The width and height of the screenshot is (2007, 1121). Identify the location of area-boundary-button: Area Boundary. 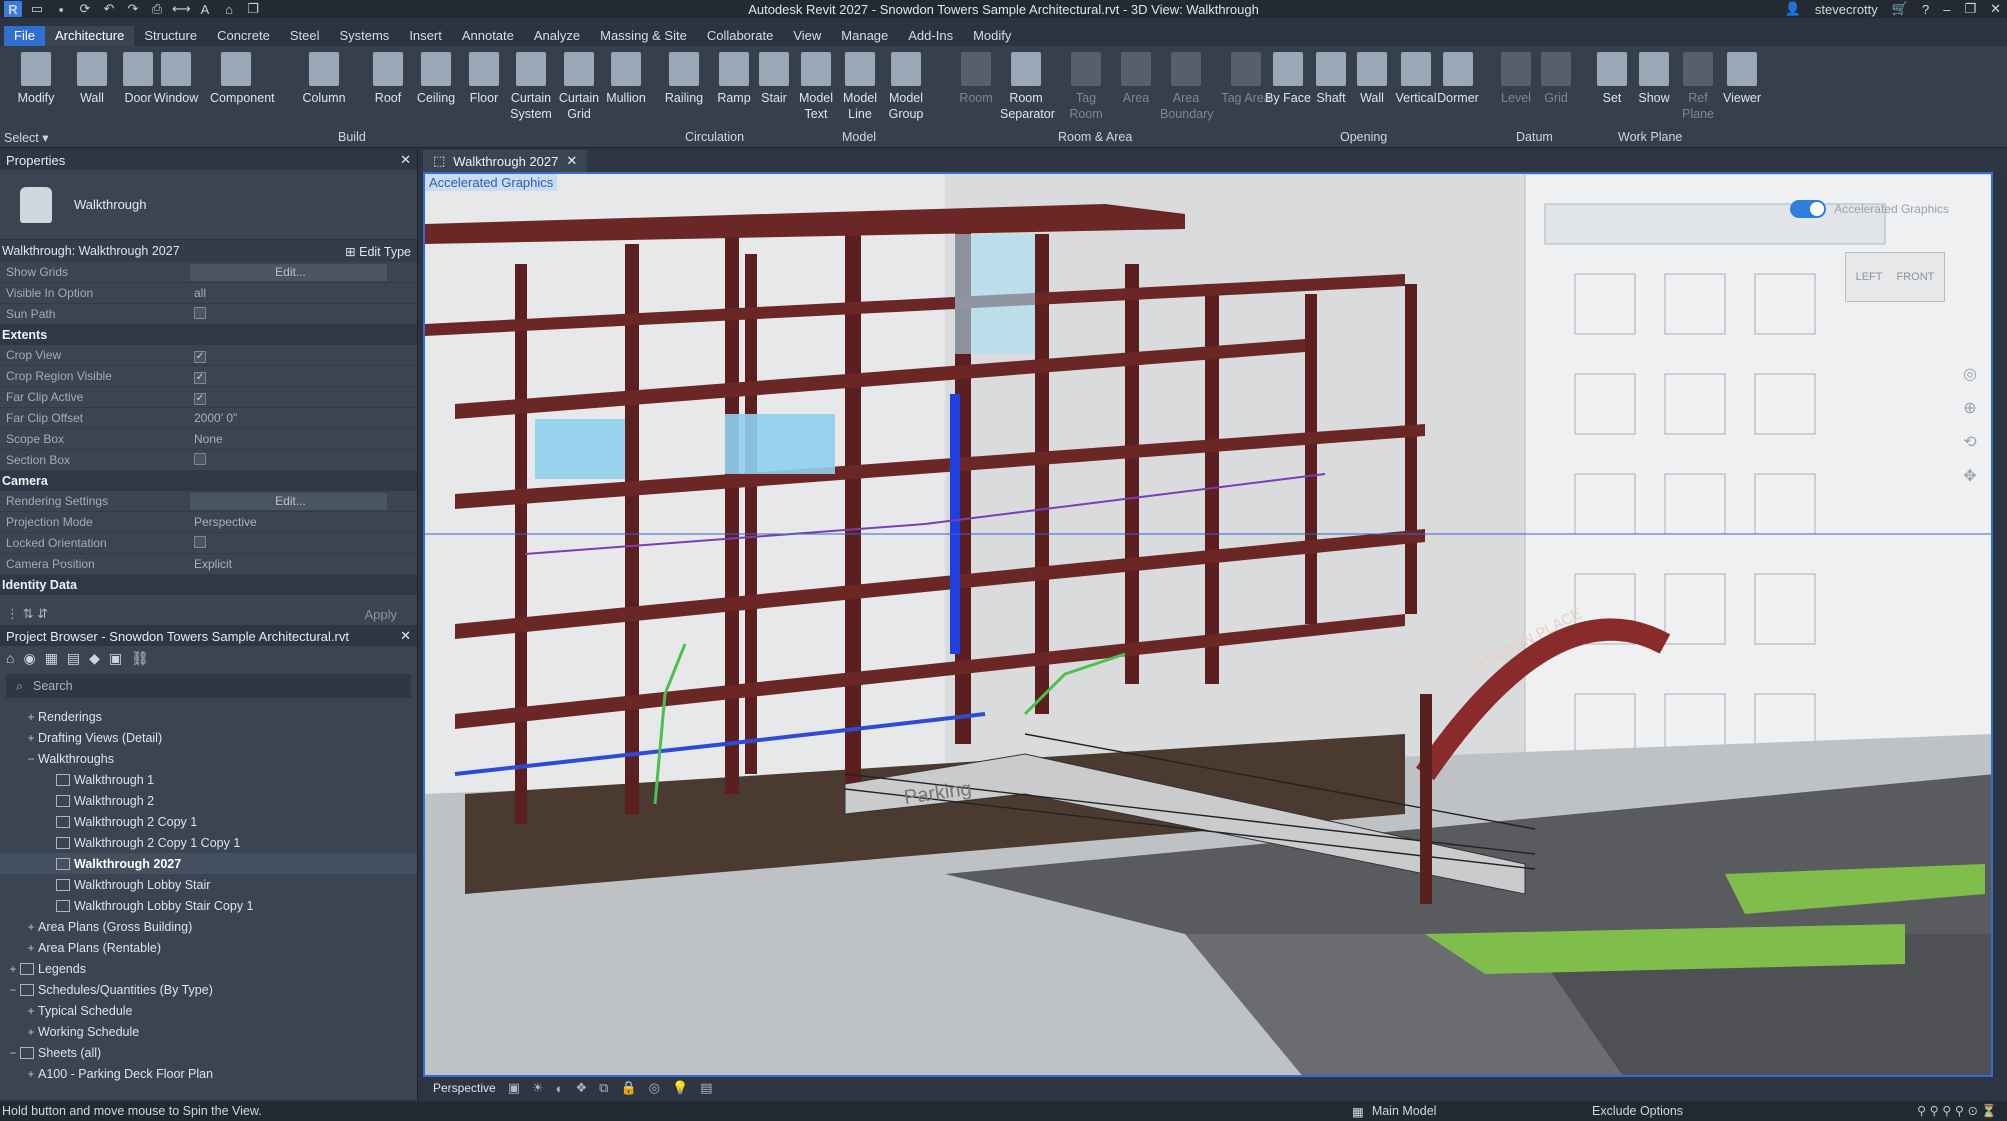
(1187, 87).